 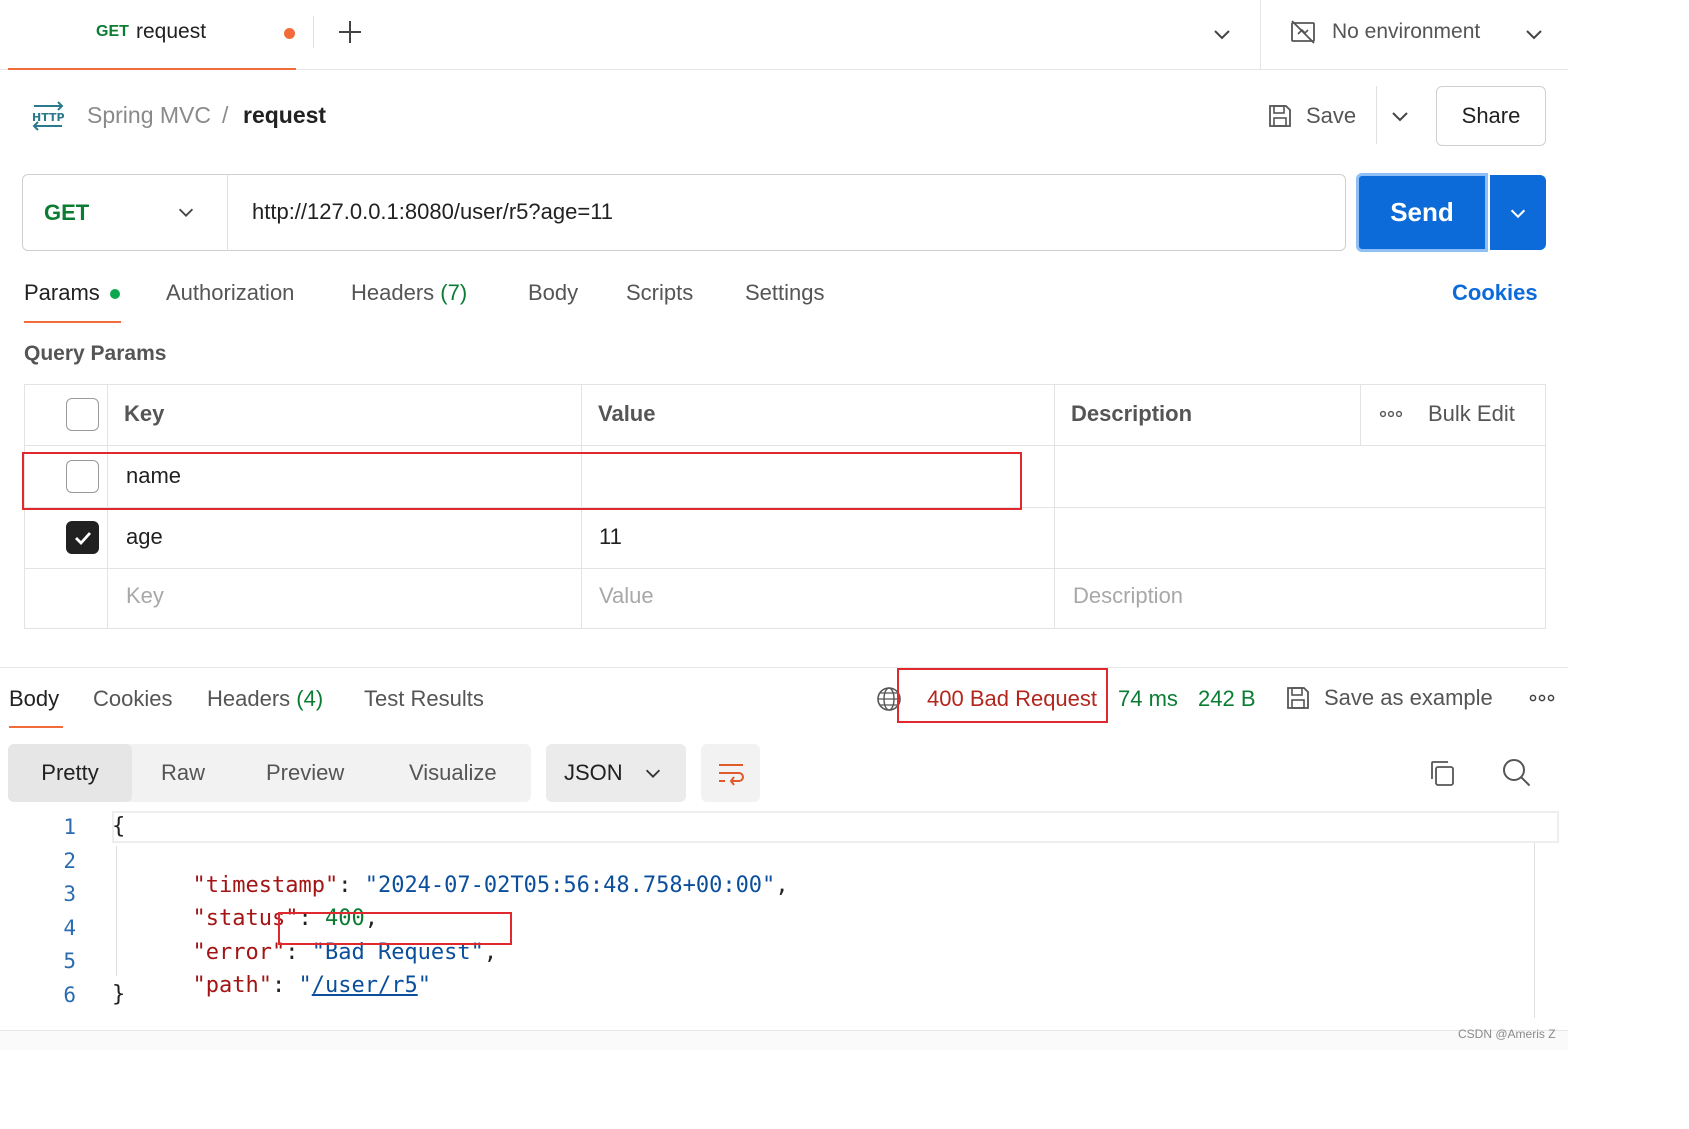 What do you see at coordinates (785, 293) in the screenshot?
I see `tab-settings: Settings` at bounding box center [785, 293].